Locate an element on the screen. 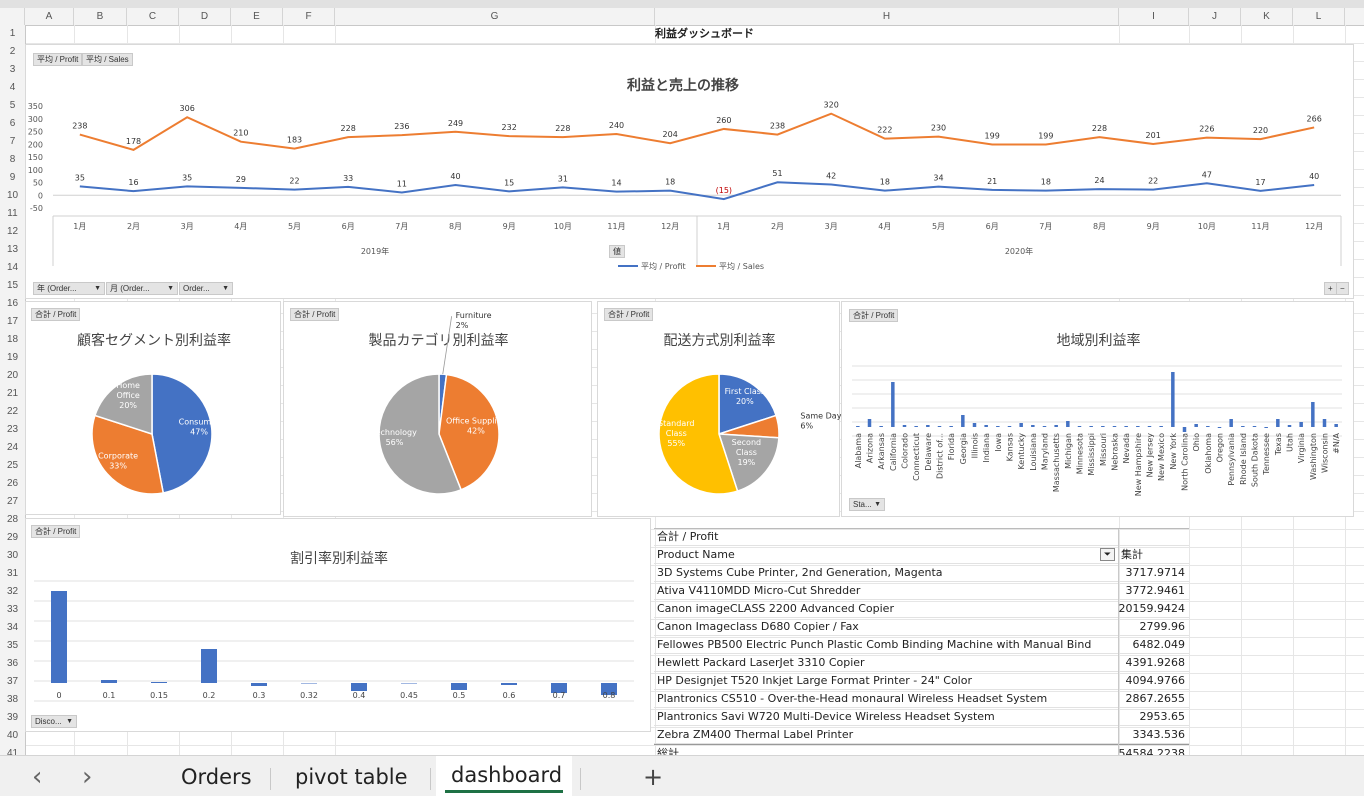 This screenshot has width=1364, height=796. column-header: C is located at coordinates (153, 16).